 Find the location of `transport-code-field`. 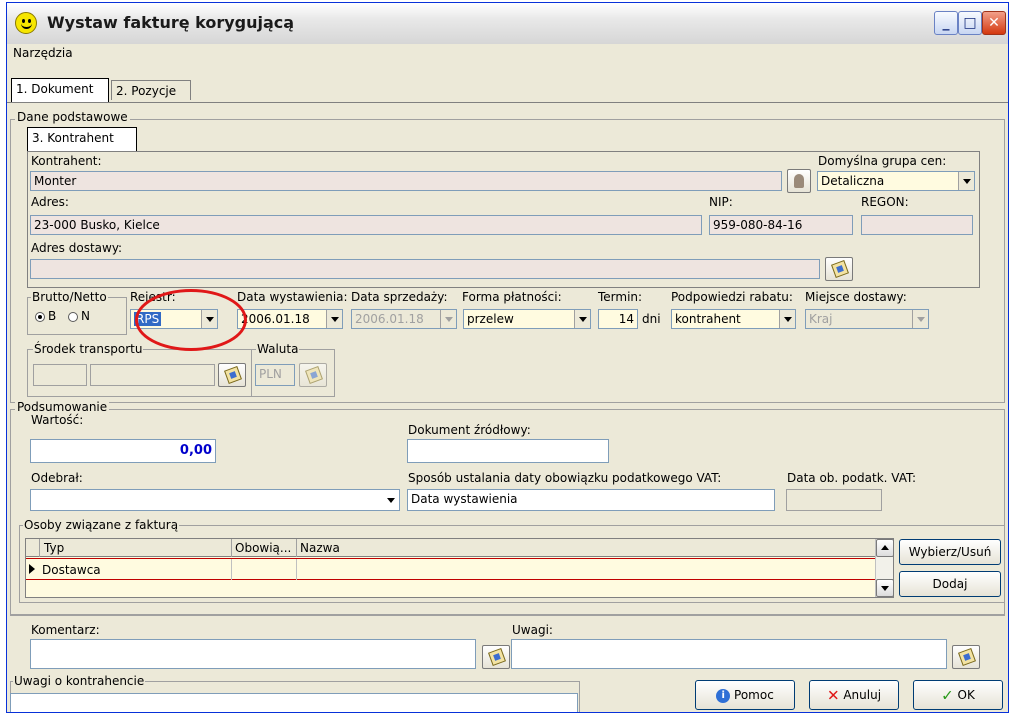

transport-code-field is located at coordinates (60, 375).